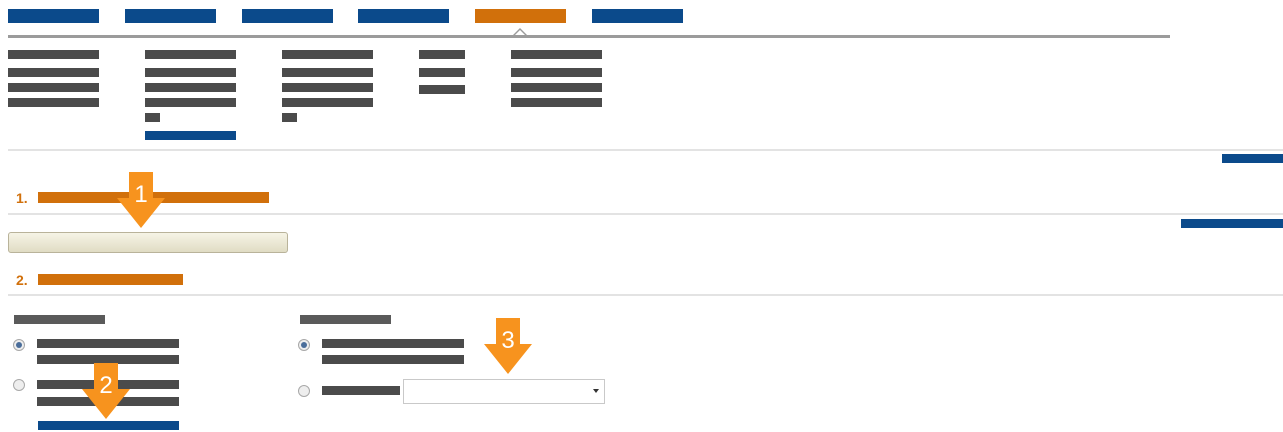  I want to click on step-2-divider, so click(645, 295).